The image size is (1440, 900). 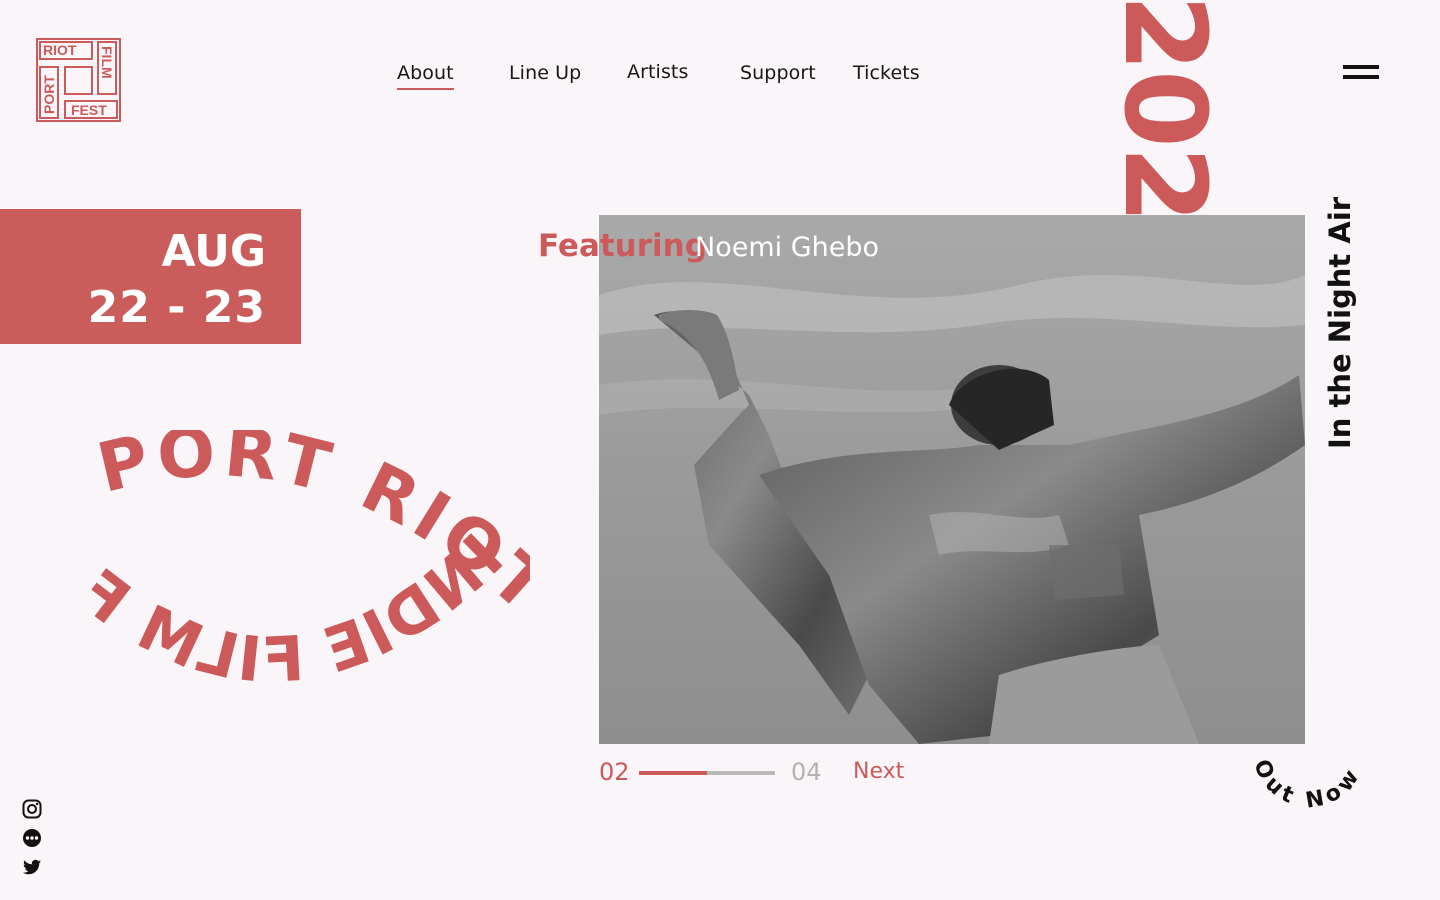 I want to click on nav-support: Support, so click(x=778, y=73).